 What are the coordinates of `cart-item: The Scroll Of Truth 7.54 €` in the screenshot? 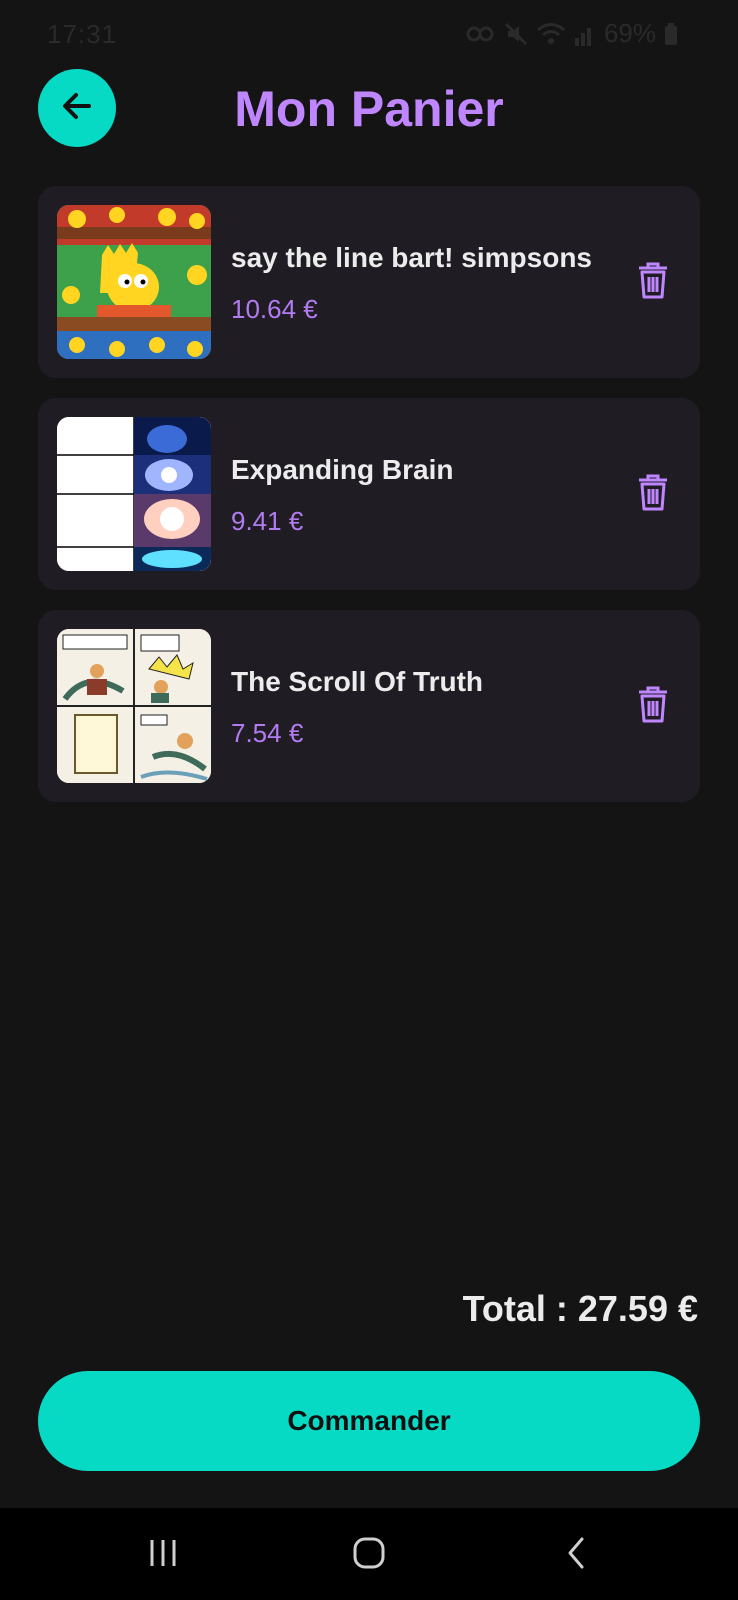 It's located at (369, 706).